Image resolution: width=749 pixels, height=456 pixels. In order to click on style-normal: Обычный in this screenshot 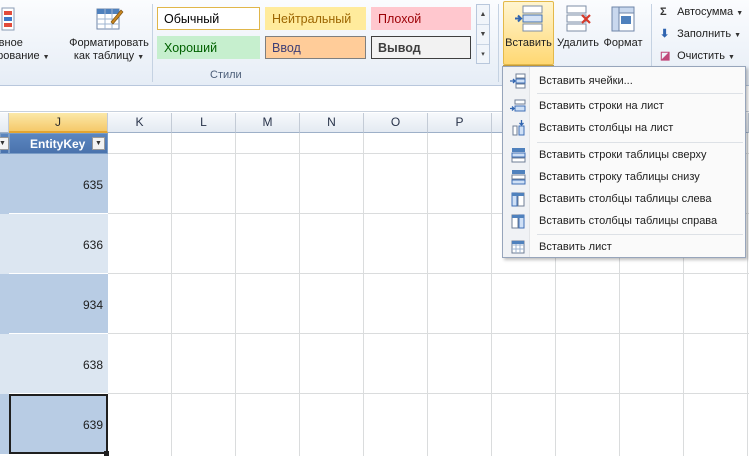, I will do `click(208, 18)`.